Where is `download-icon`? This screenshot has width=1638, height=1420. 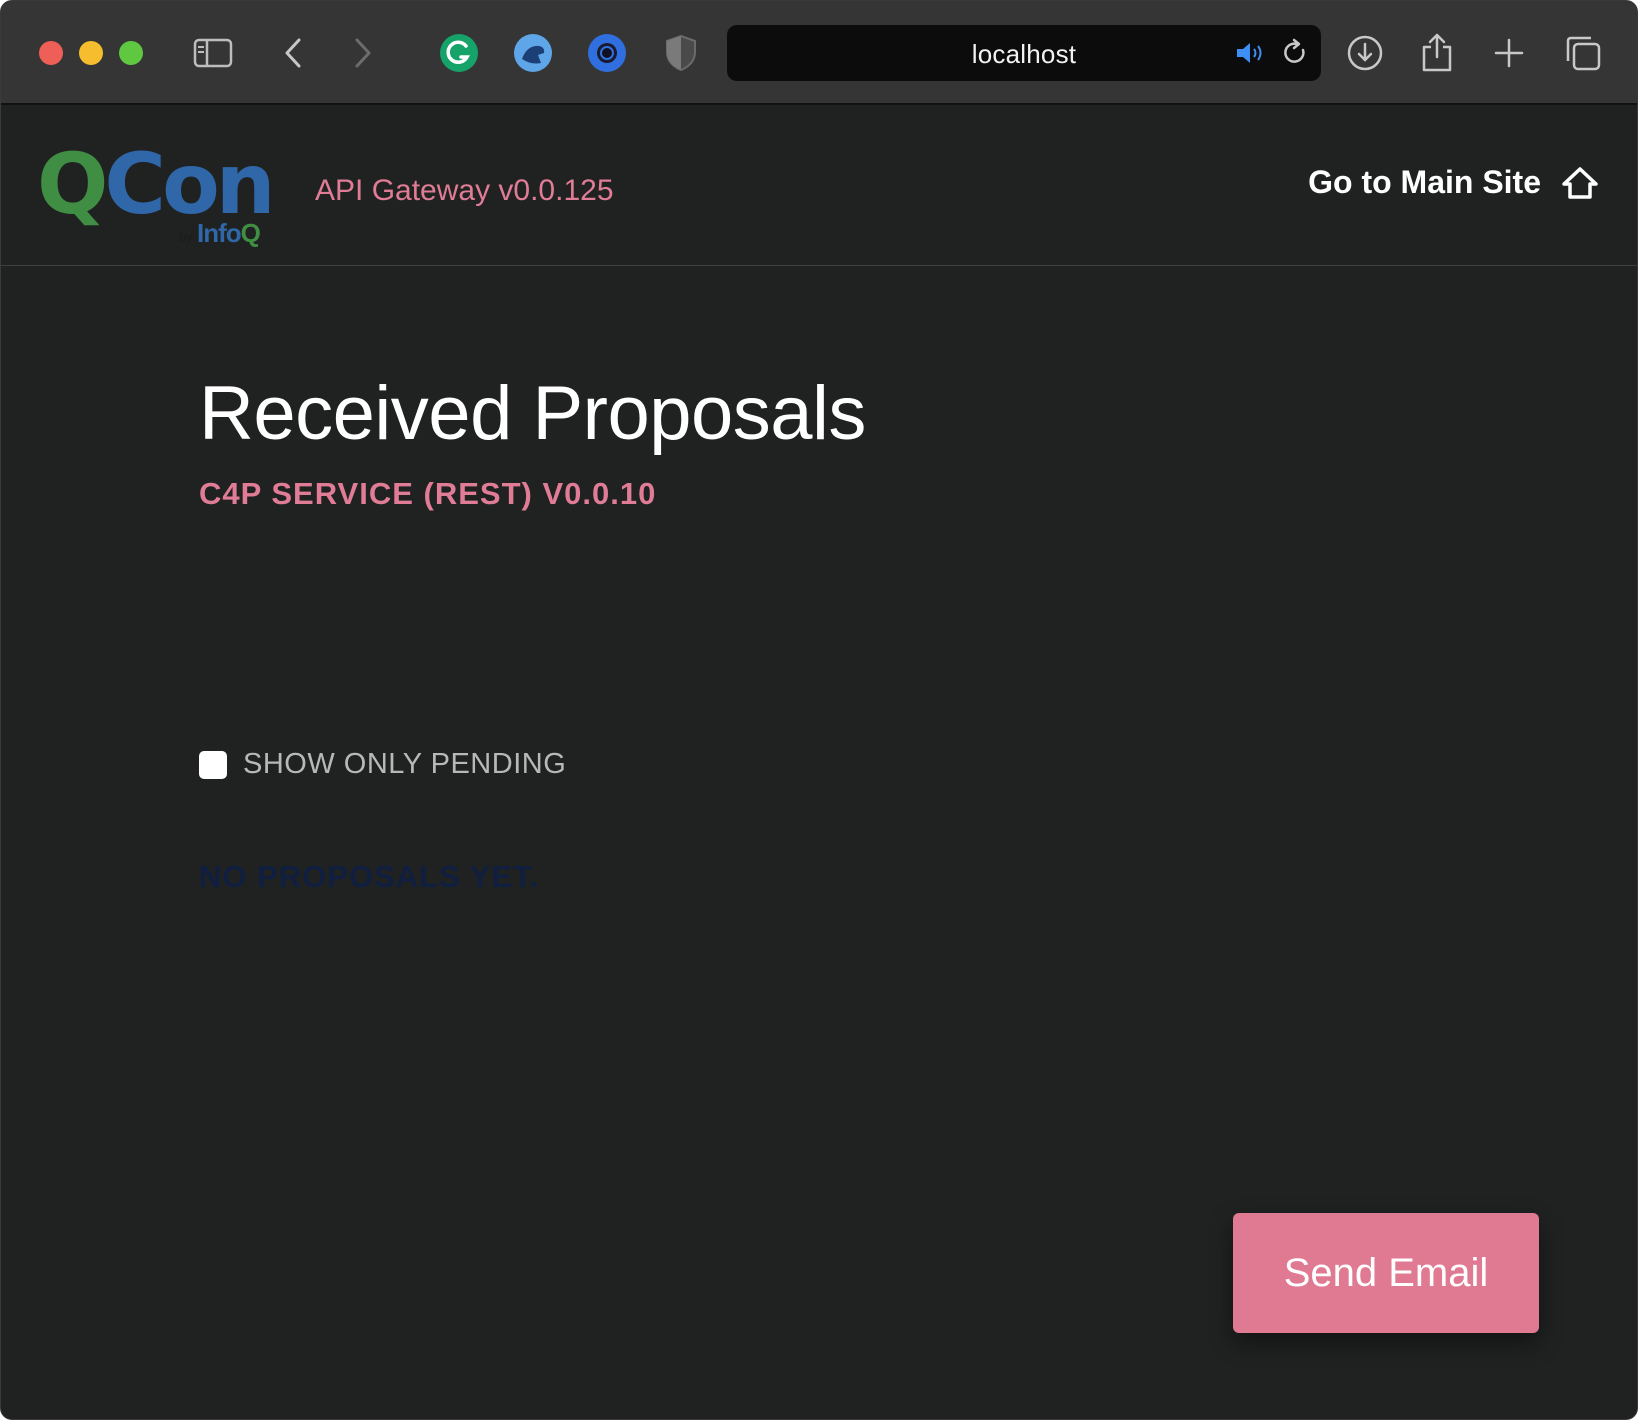
download-icon is located at coordinates (1365, 53).